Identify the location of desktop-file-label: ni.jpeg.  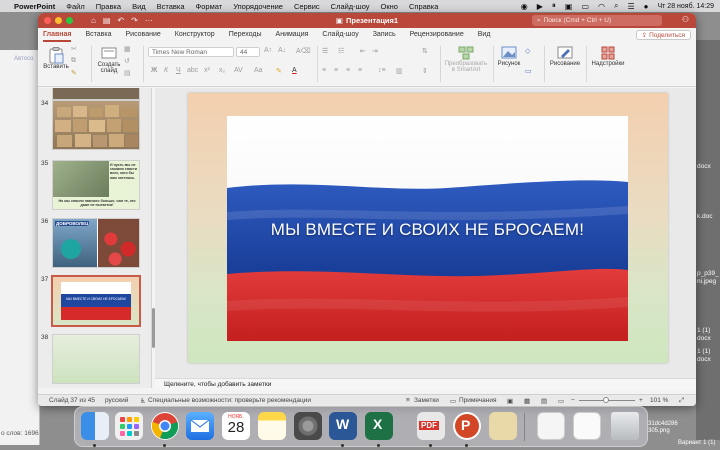
(706, 281).